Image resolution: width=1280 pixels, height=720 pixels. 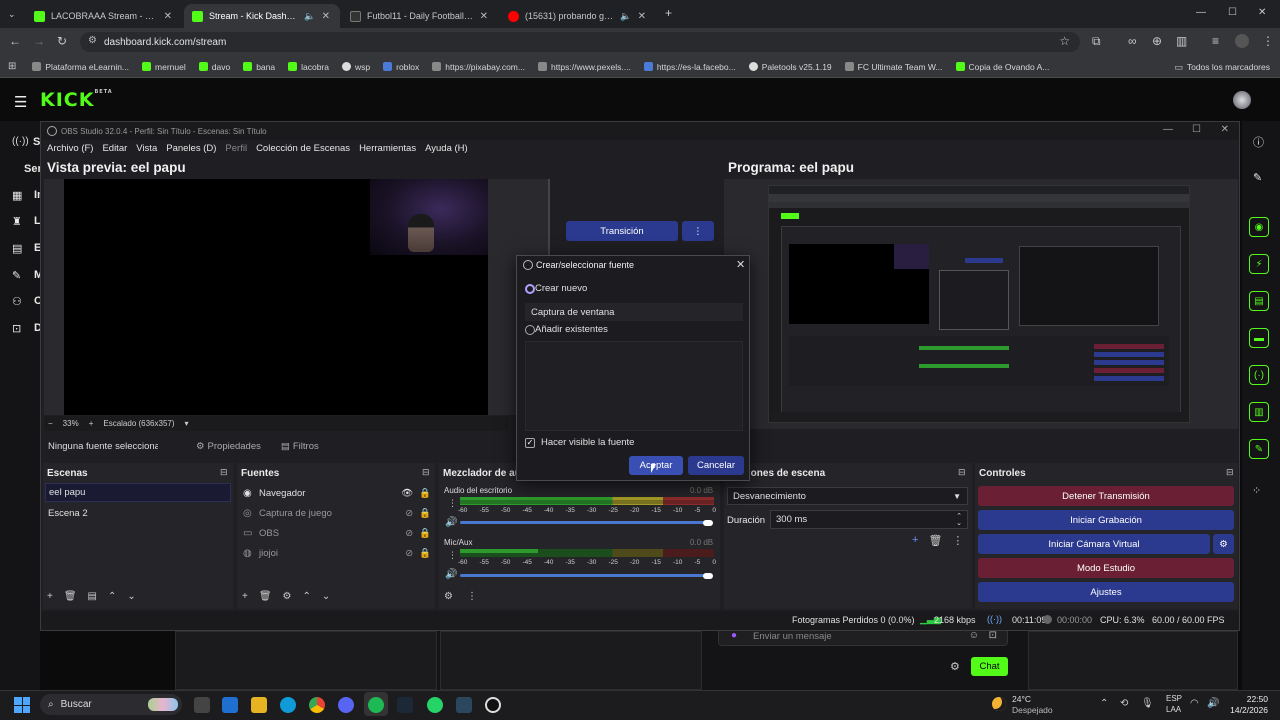 What do you see at coordinates (1256, 490) in the screenshot?
I see `apps-icon: ⁘` at bounding box center [1256, 490].